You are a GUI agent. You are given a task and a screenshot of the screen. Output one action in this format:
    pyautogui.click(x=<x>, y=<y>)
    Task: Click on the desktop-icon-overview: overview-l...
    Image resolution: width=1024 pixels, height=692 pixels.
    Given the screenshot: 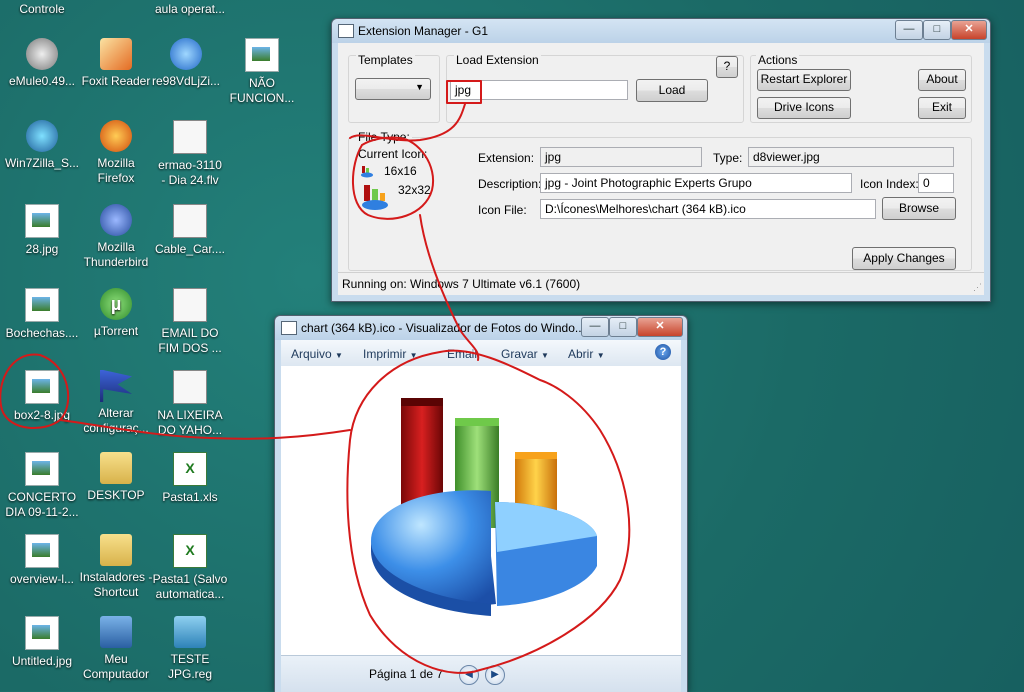 What is the action you would take?
    pyautogui.click(x=42, y=560)
    